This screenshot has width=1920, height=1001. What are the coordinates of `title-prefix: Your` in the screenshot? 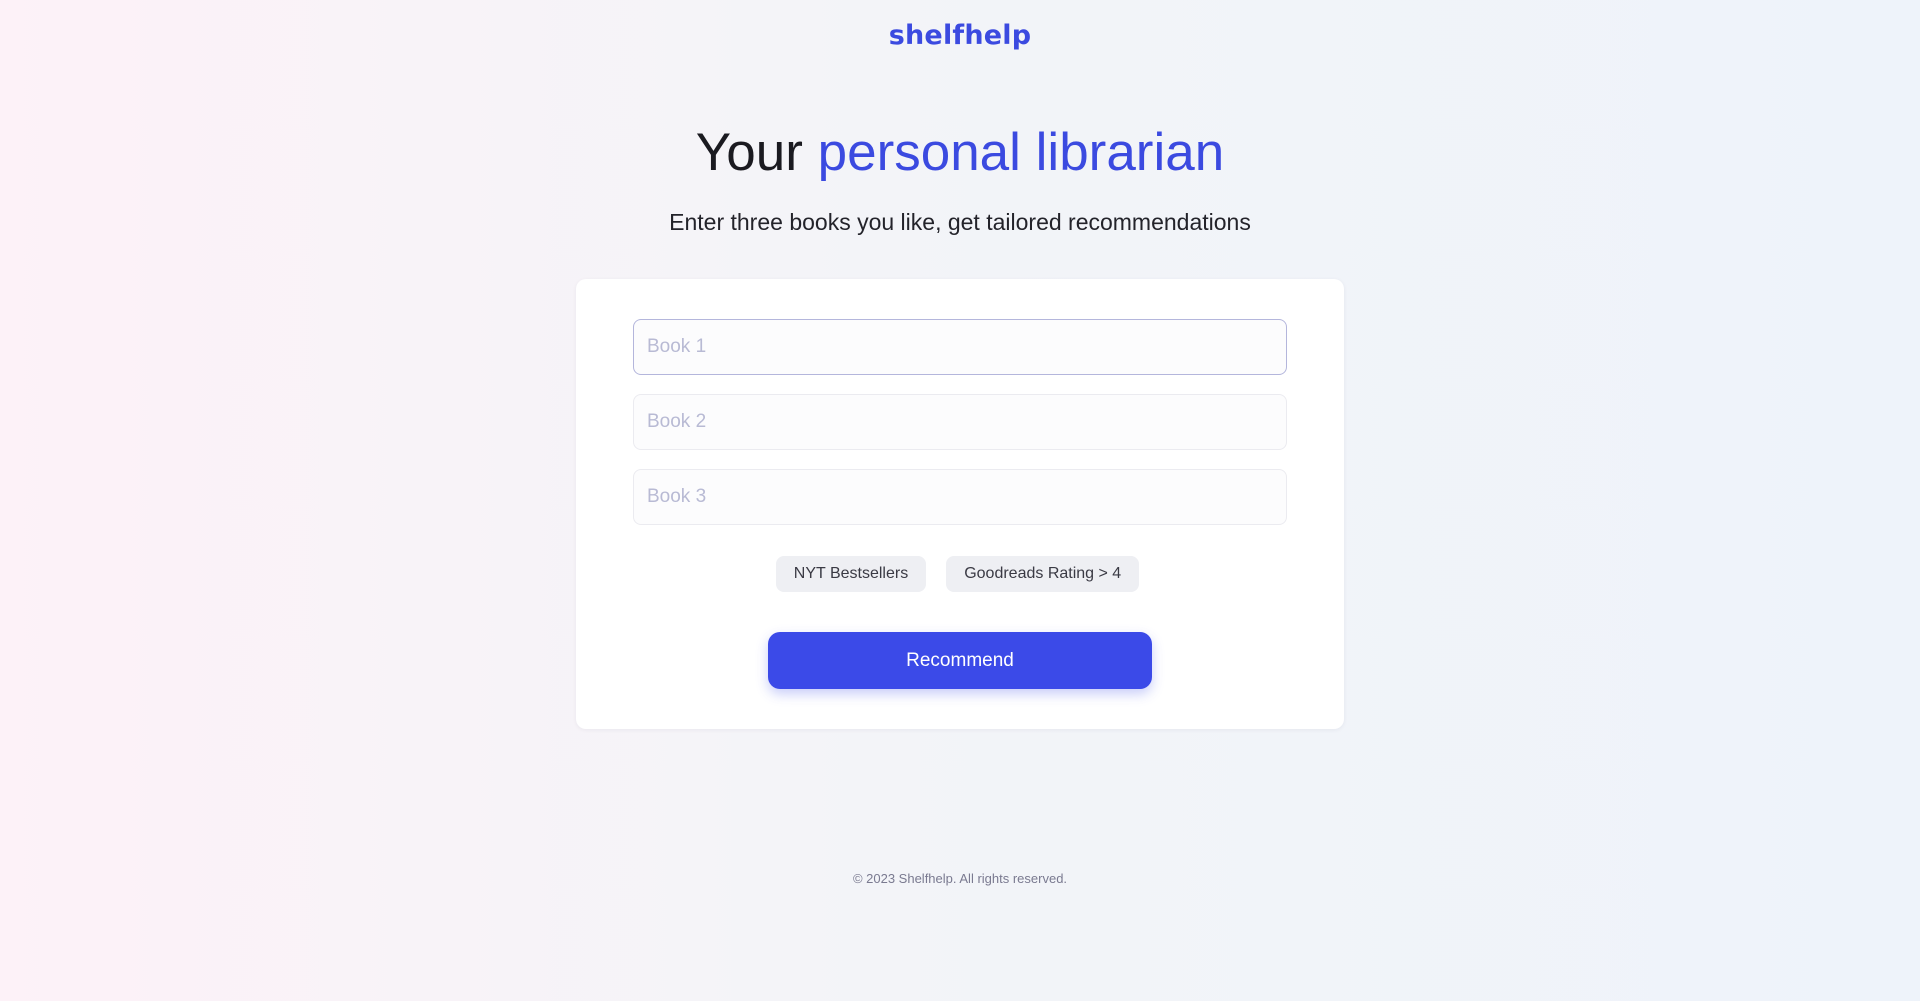 It's located at (749, 152).